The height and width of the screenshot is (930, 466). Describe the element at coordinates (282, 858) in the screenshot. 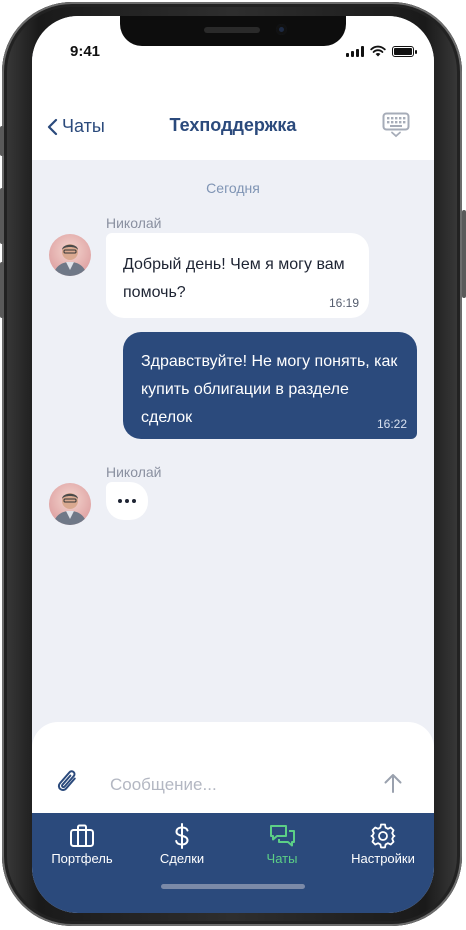

I see `tab-label: Чаты` at that location.